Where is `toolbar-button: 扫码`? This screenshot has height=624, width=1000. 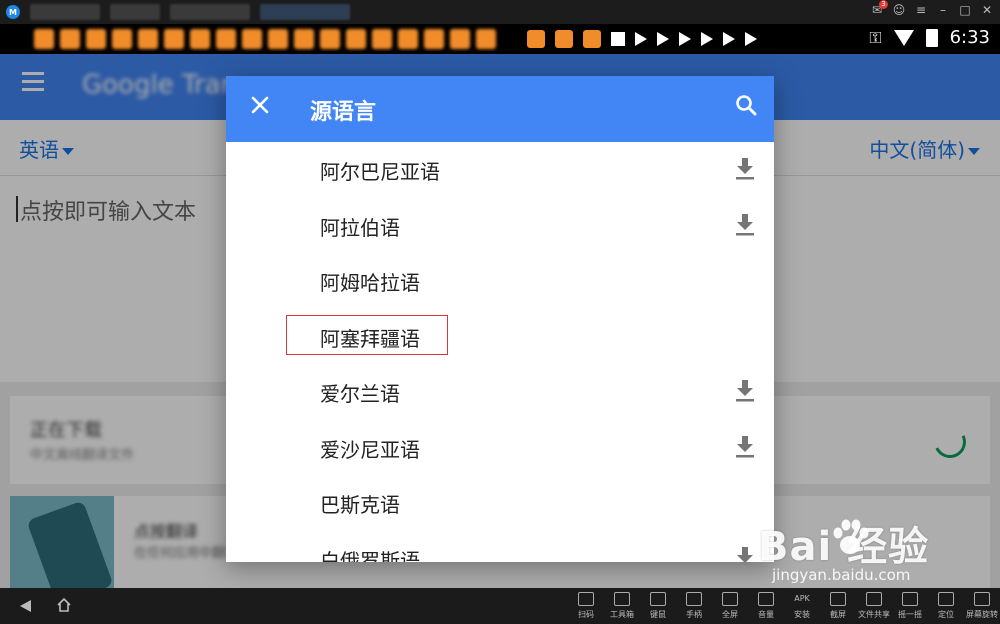 toolbar-button: 扫码 is located at coordinates (586, 606).